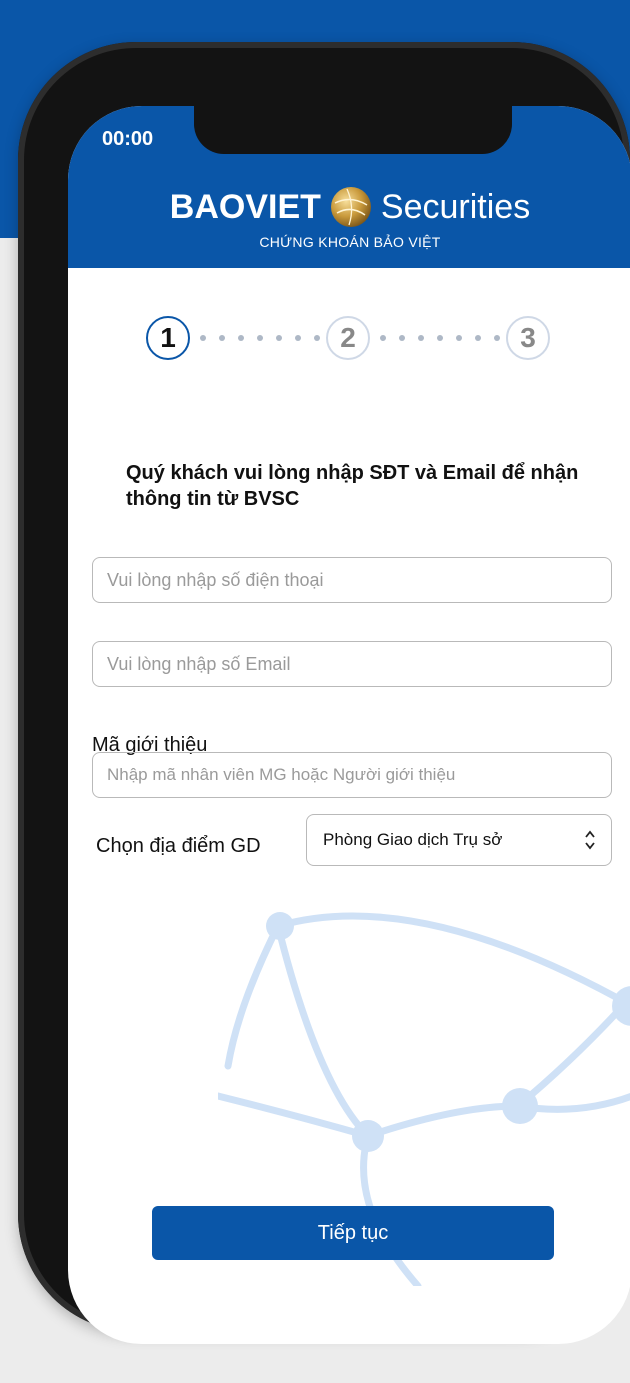 Image resolution: width=630 pixels, height=1383 pixels. I want to click on status-time: 00:00, so click(128, 139).